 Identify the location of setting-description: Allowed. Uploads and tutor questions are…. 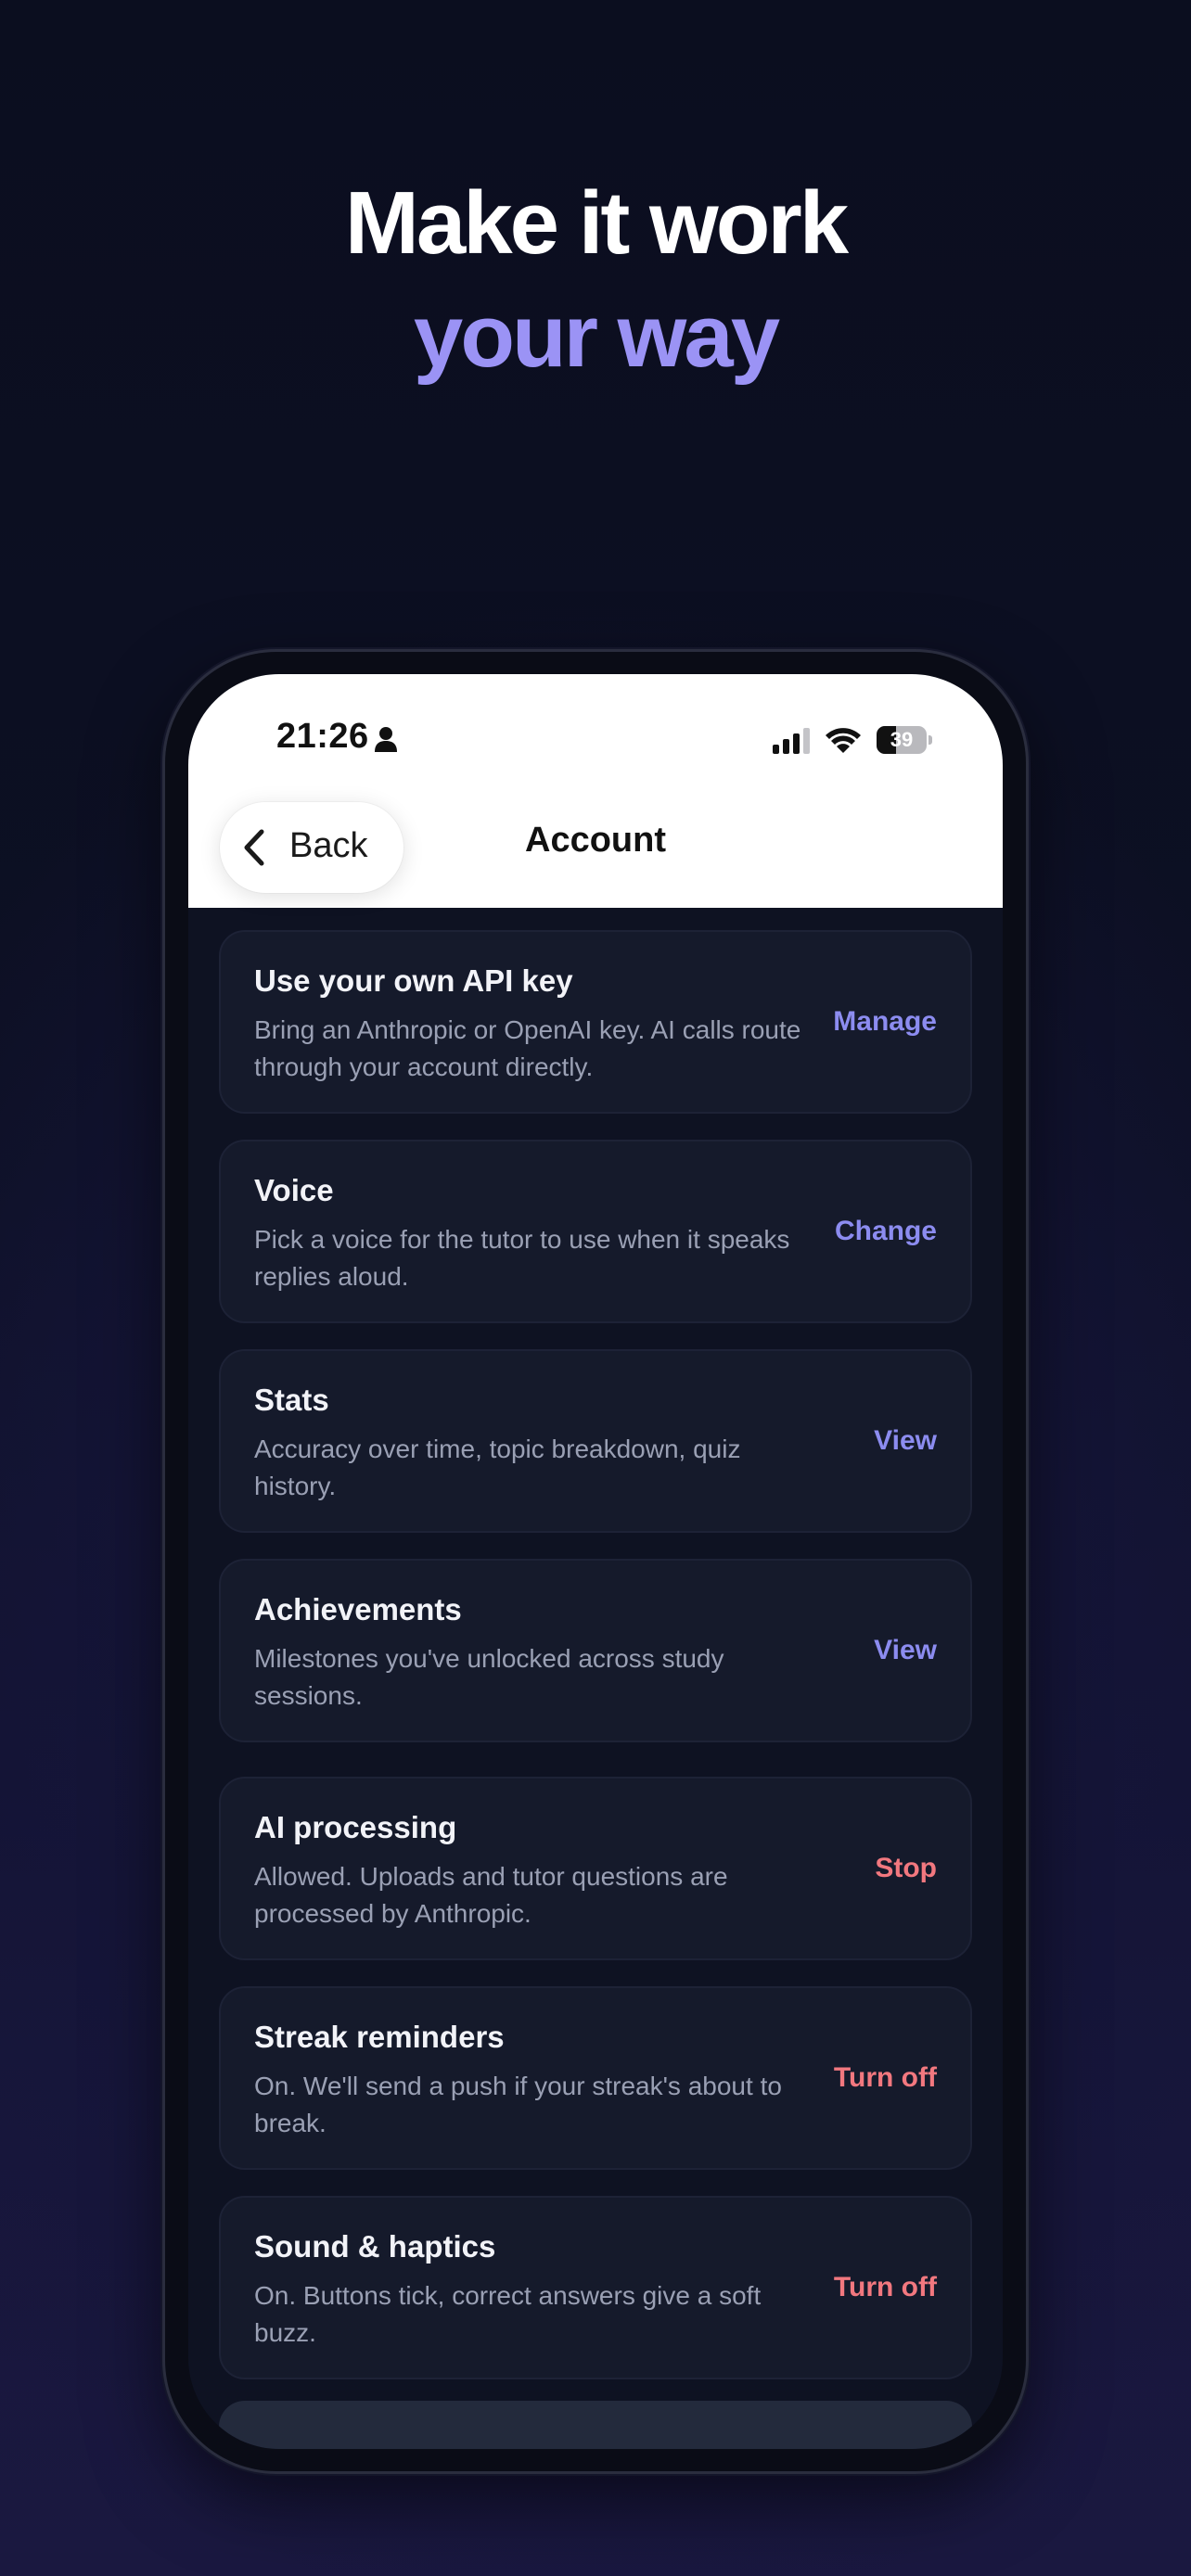
(491, 1895).